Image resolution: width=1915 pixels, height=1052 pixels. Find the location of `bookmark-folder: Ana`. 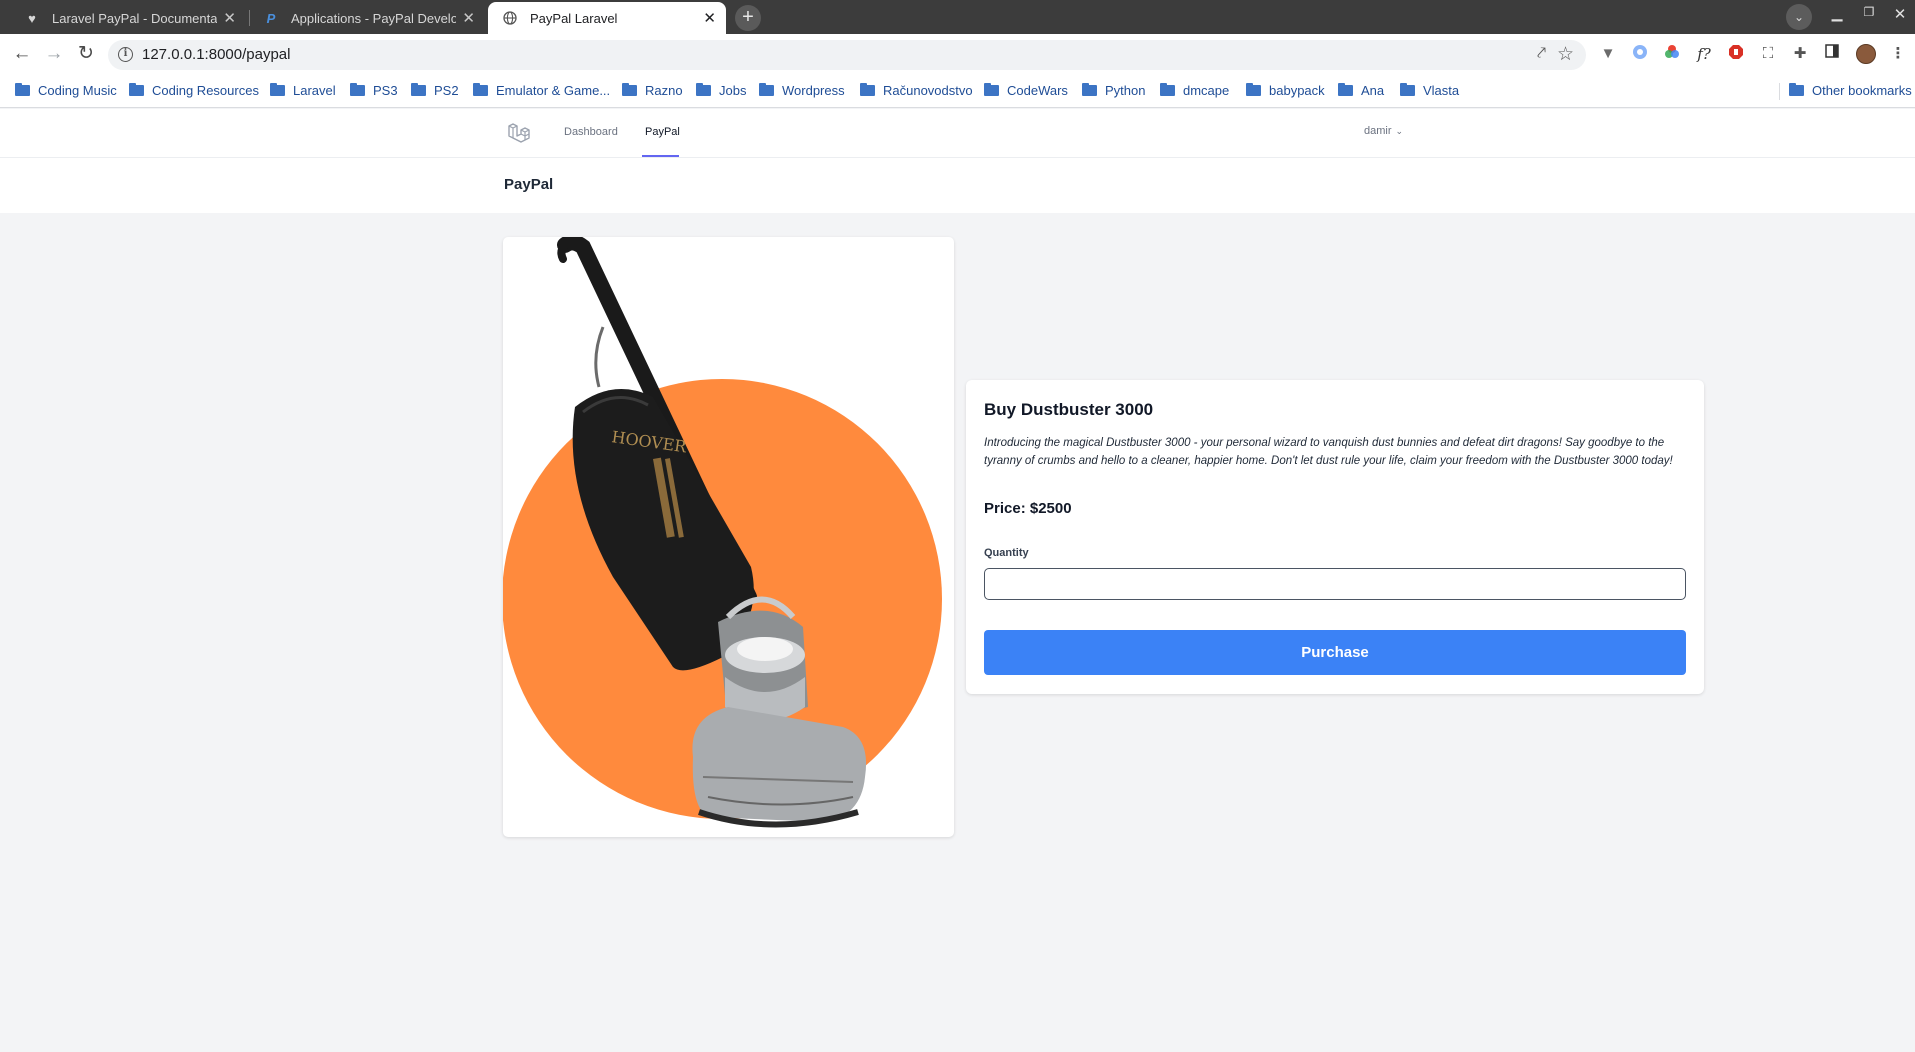

bookmark-folder: Ana is located at coordinates (1361, 90).